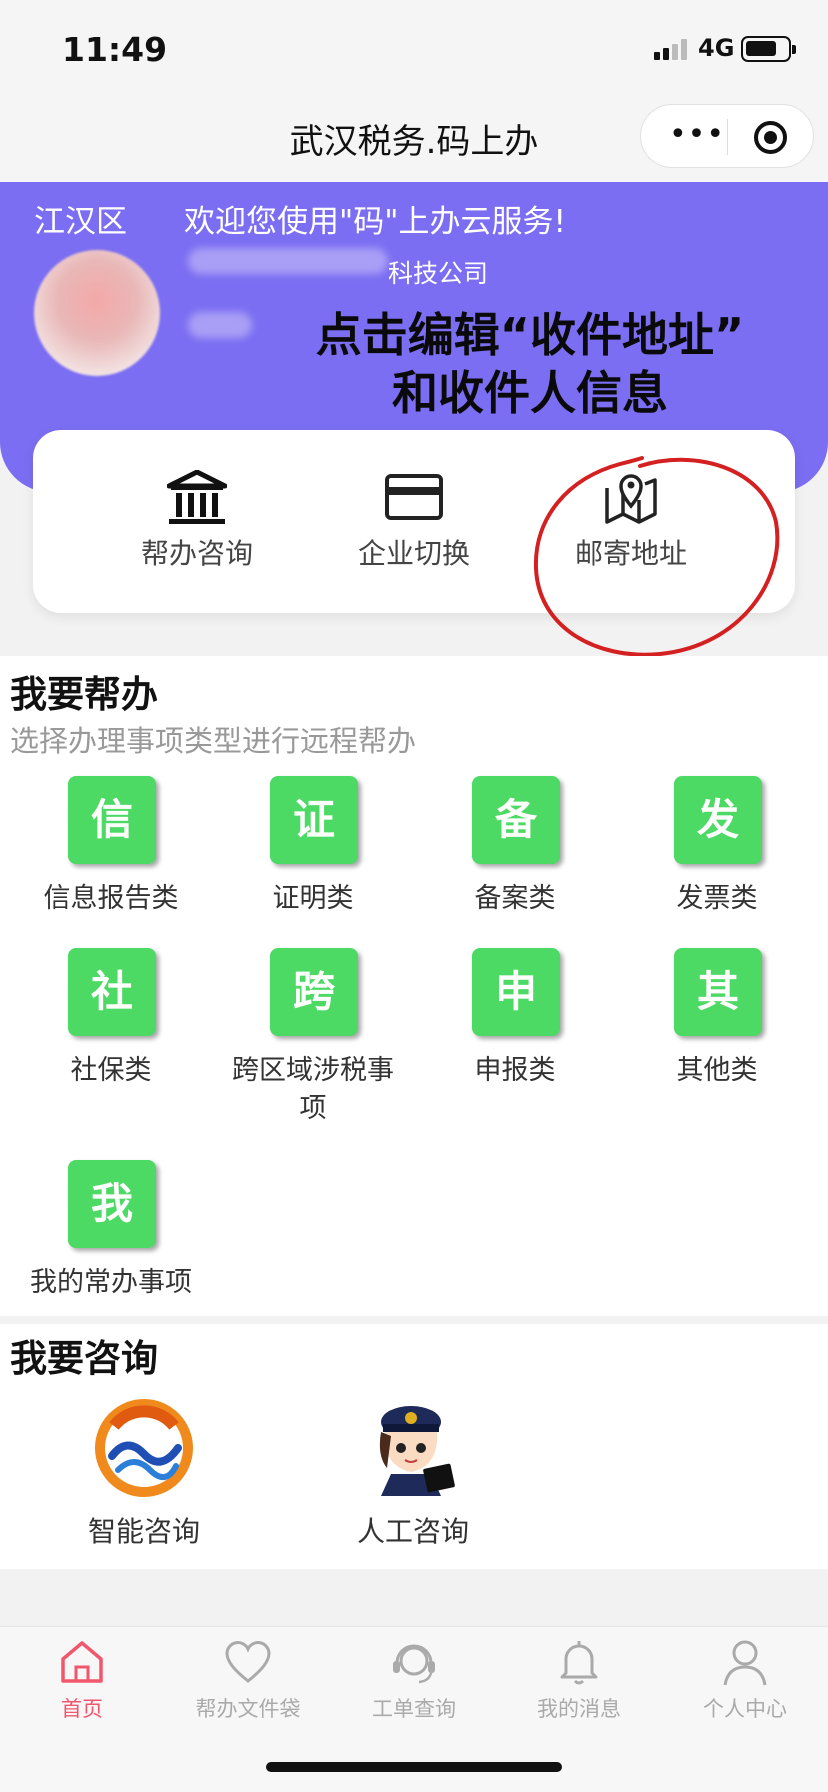 The width and height of the screenshot is (828, 1792). I want to click on consult-section: 我要咨询 智能咨询 人工咨询, so click(414, 1446).